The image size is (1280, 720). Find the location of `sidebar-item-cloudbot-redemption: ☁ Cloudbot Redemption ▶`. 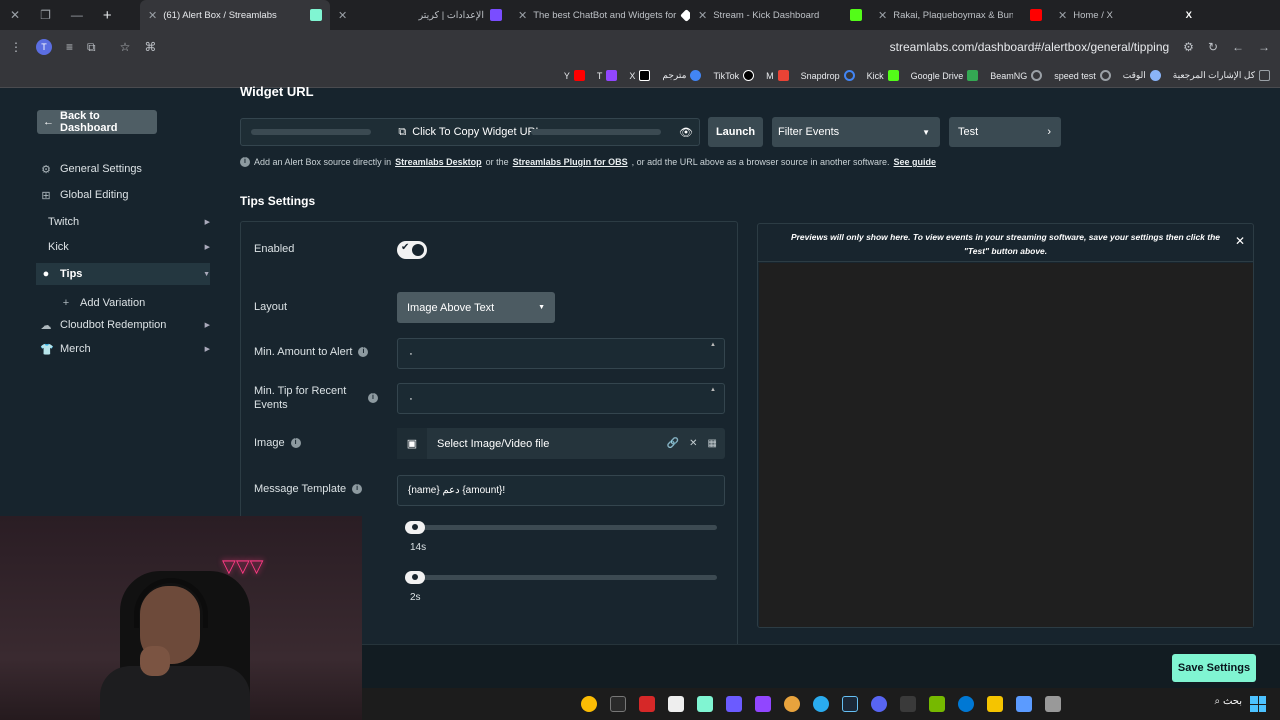

sidebar-item-cloudbot-redemption: ☁ Cloudbot Redemption ▶ is located at coordinates (125, 325).